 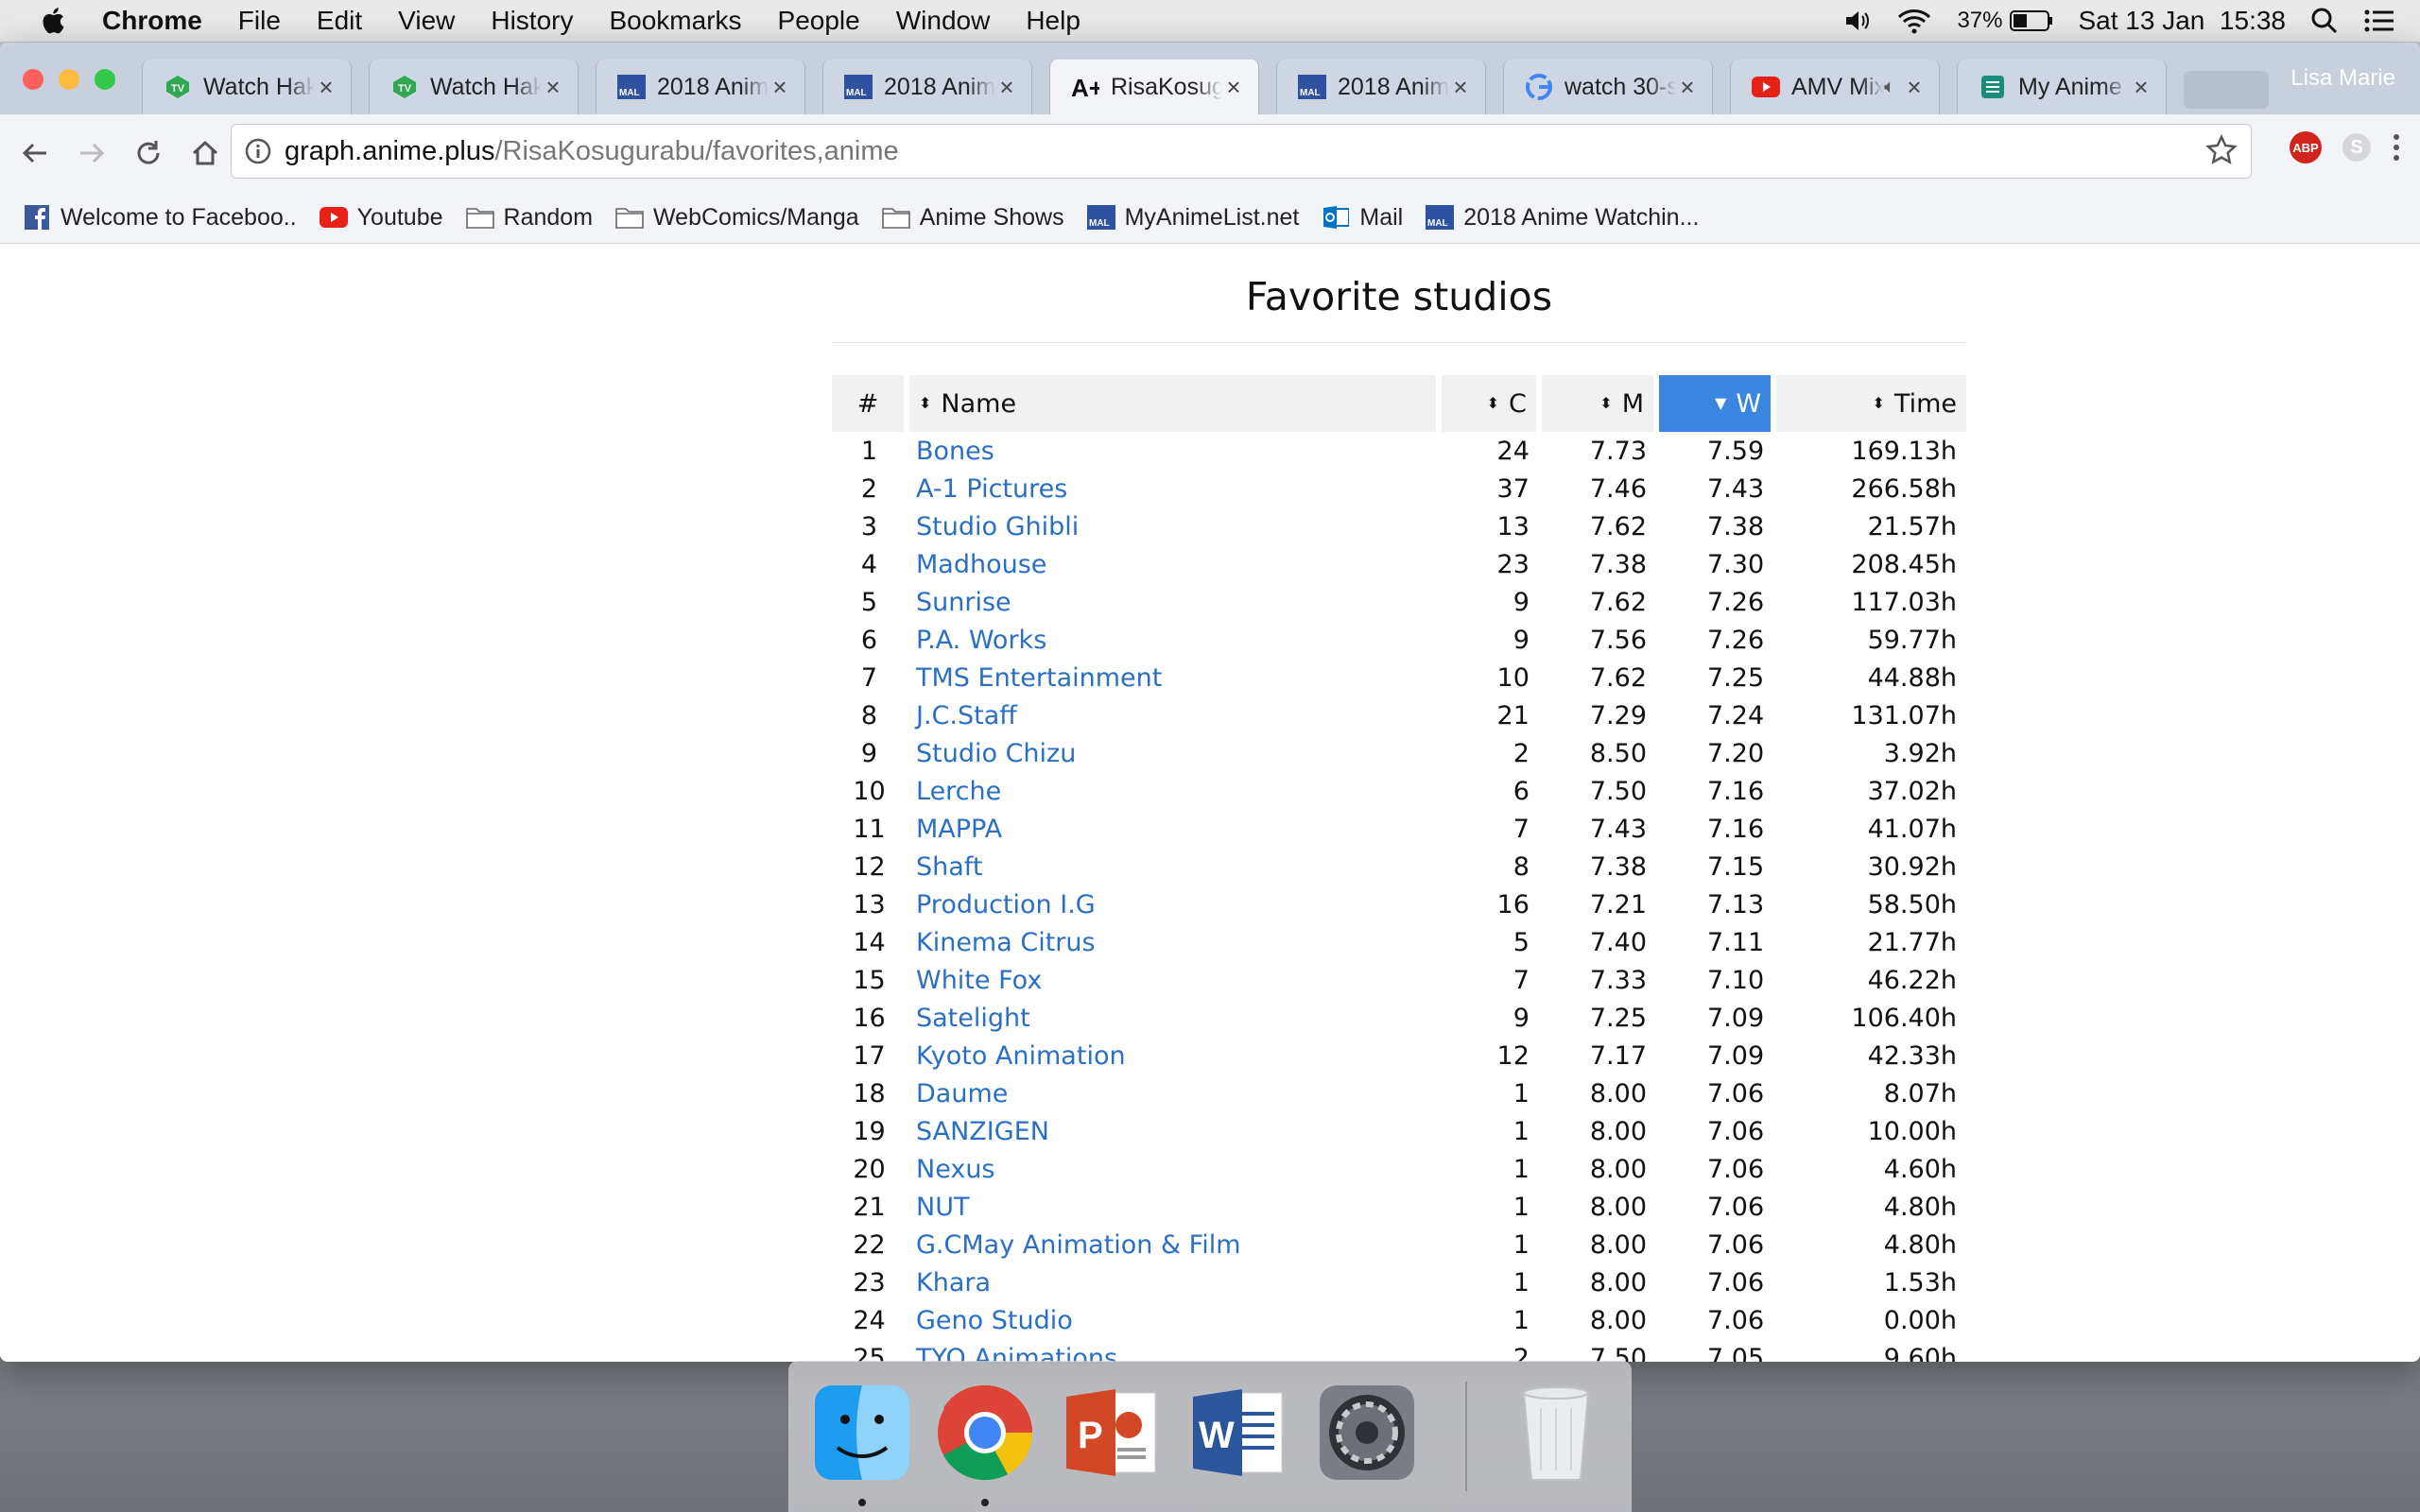 I want to click on finder-icon, so click(x=862, y=1433).